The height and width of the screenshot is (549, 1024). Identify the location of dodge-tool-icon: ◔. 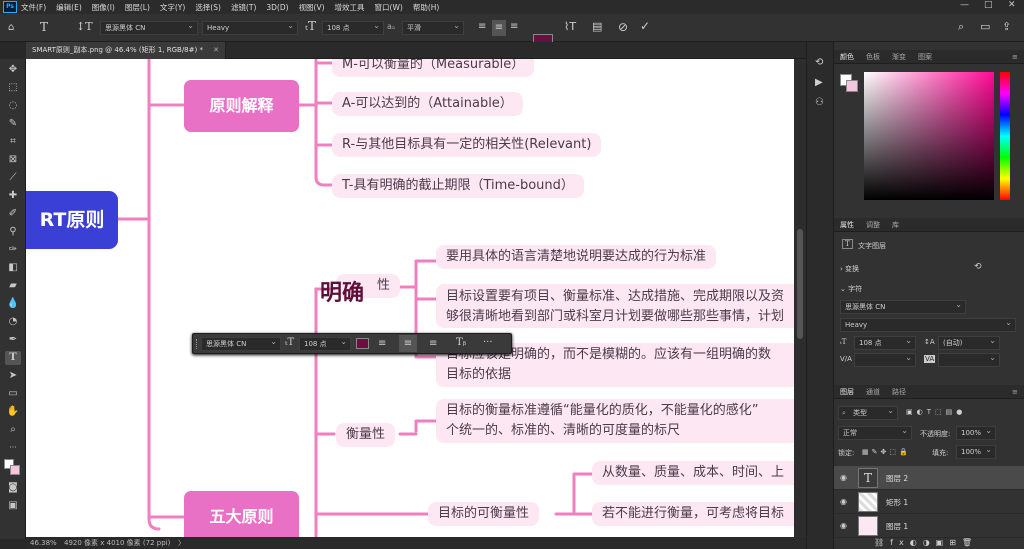
(13, 322).